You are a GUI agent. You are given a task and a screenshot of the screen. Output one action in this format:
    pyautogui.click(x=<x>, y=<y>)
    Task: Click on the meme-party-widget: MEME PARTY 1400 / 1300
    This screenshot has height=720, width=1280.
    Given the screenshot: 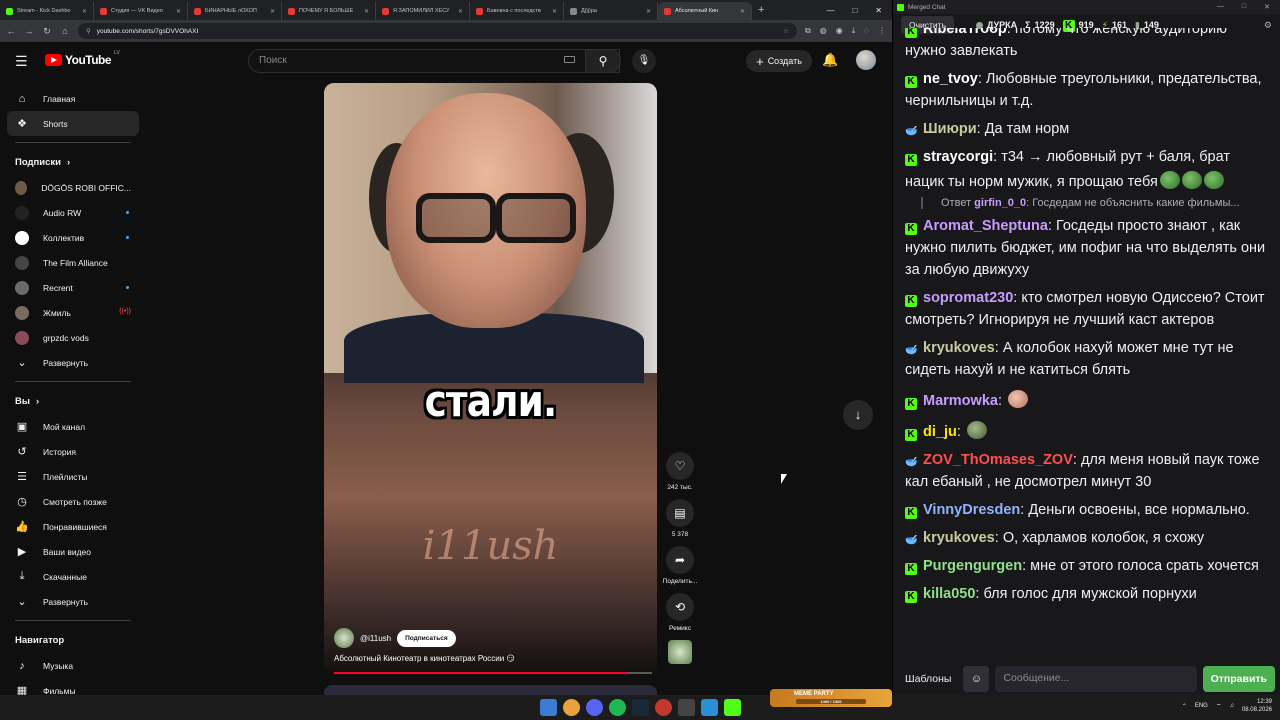 What is the action you would take?
    pyautogui.click(x=831, y=698)
    